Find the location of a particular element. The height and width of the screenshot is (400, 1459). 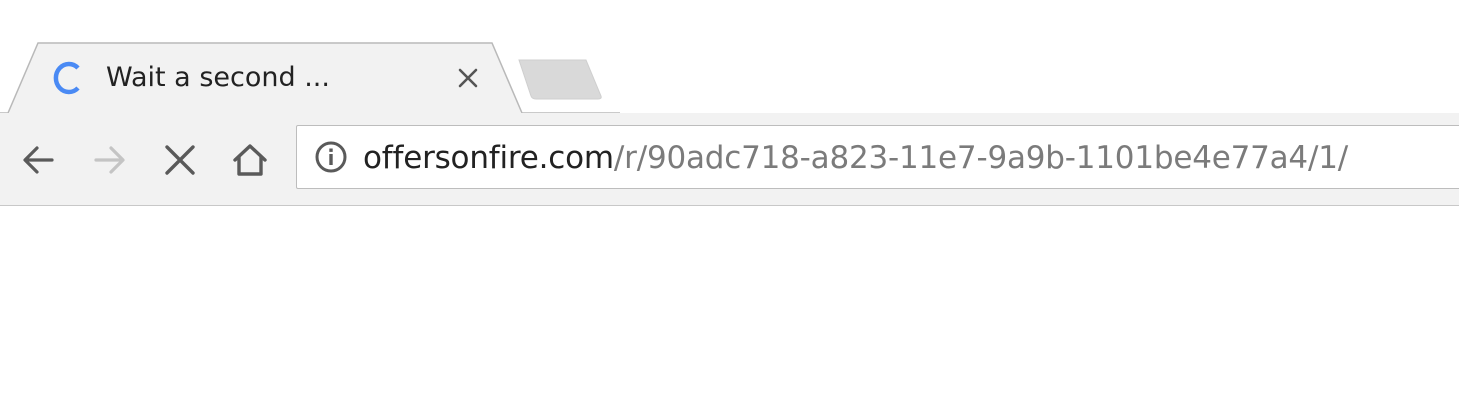

stop-button is located at coordinates (180, 160).